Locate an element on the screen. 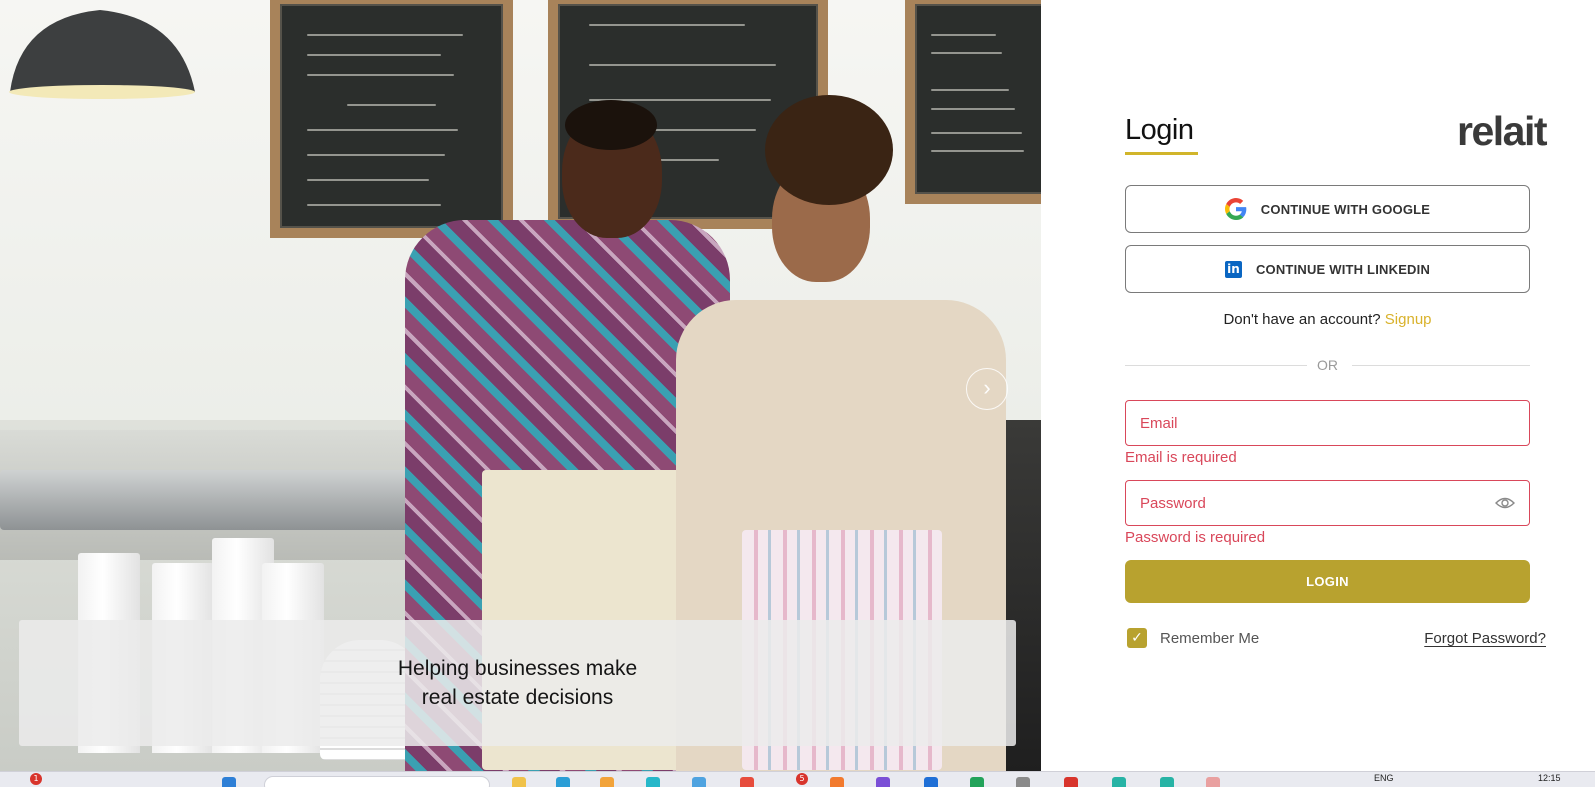  signup-link: Signup is located at coordinates (1408, 319).